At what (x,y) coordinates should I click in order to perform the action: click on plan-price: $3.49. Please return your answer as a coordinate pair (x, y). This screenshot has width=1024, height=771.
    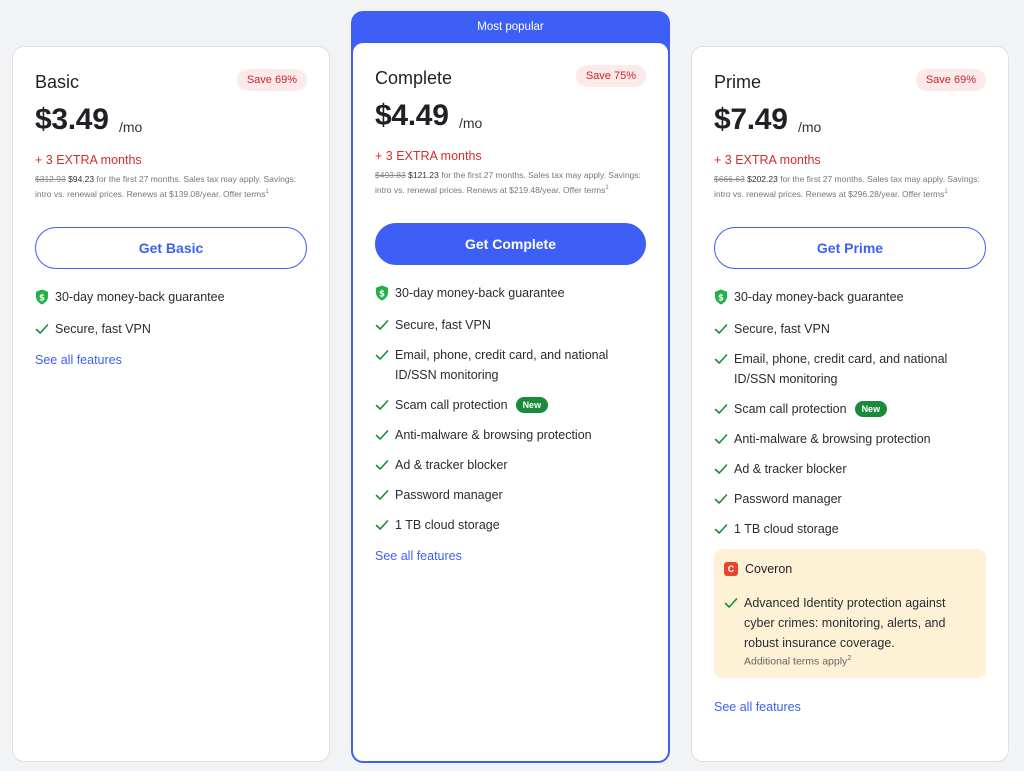
    Looking at the image, I should click on (72, 119).